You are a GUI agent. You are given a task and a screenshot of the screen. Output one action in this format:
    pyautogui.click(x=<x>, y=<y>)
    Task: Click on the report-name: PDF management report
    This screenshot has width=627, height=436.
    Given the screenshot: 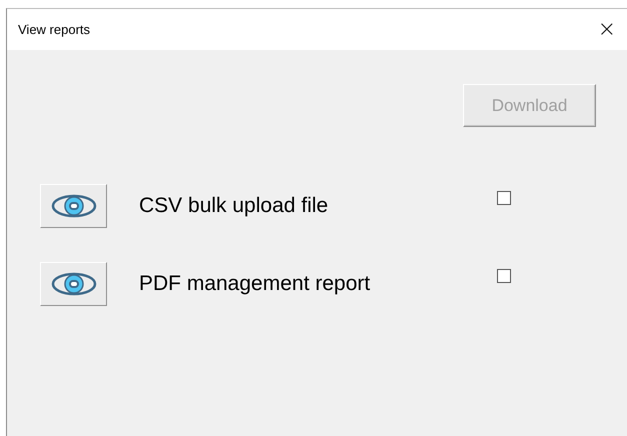 What is the action you would take?
    pyautogui.click(x=255, y=284)
    